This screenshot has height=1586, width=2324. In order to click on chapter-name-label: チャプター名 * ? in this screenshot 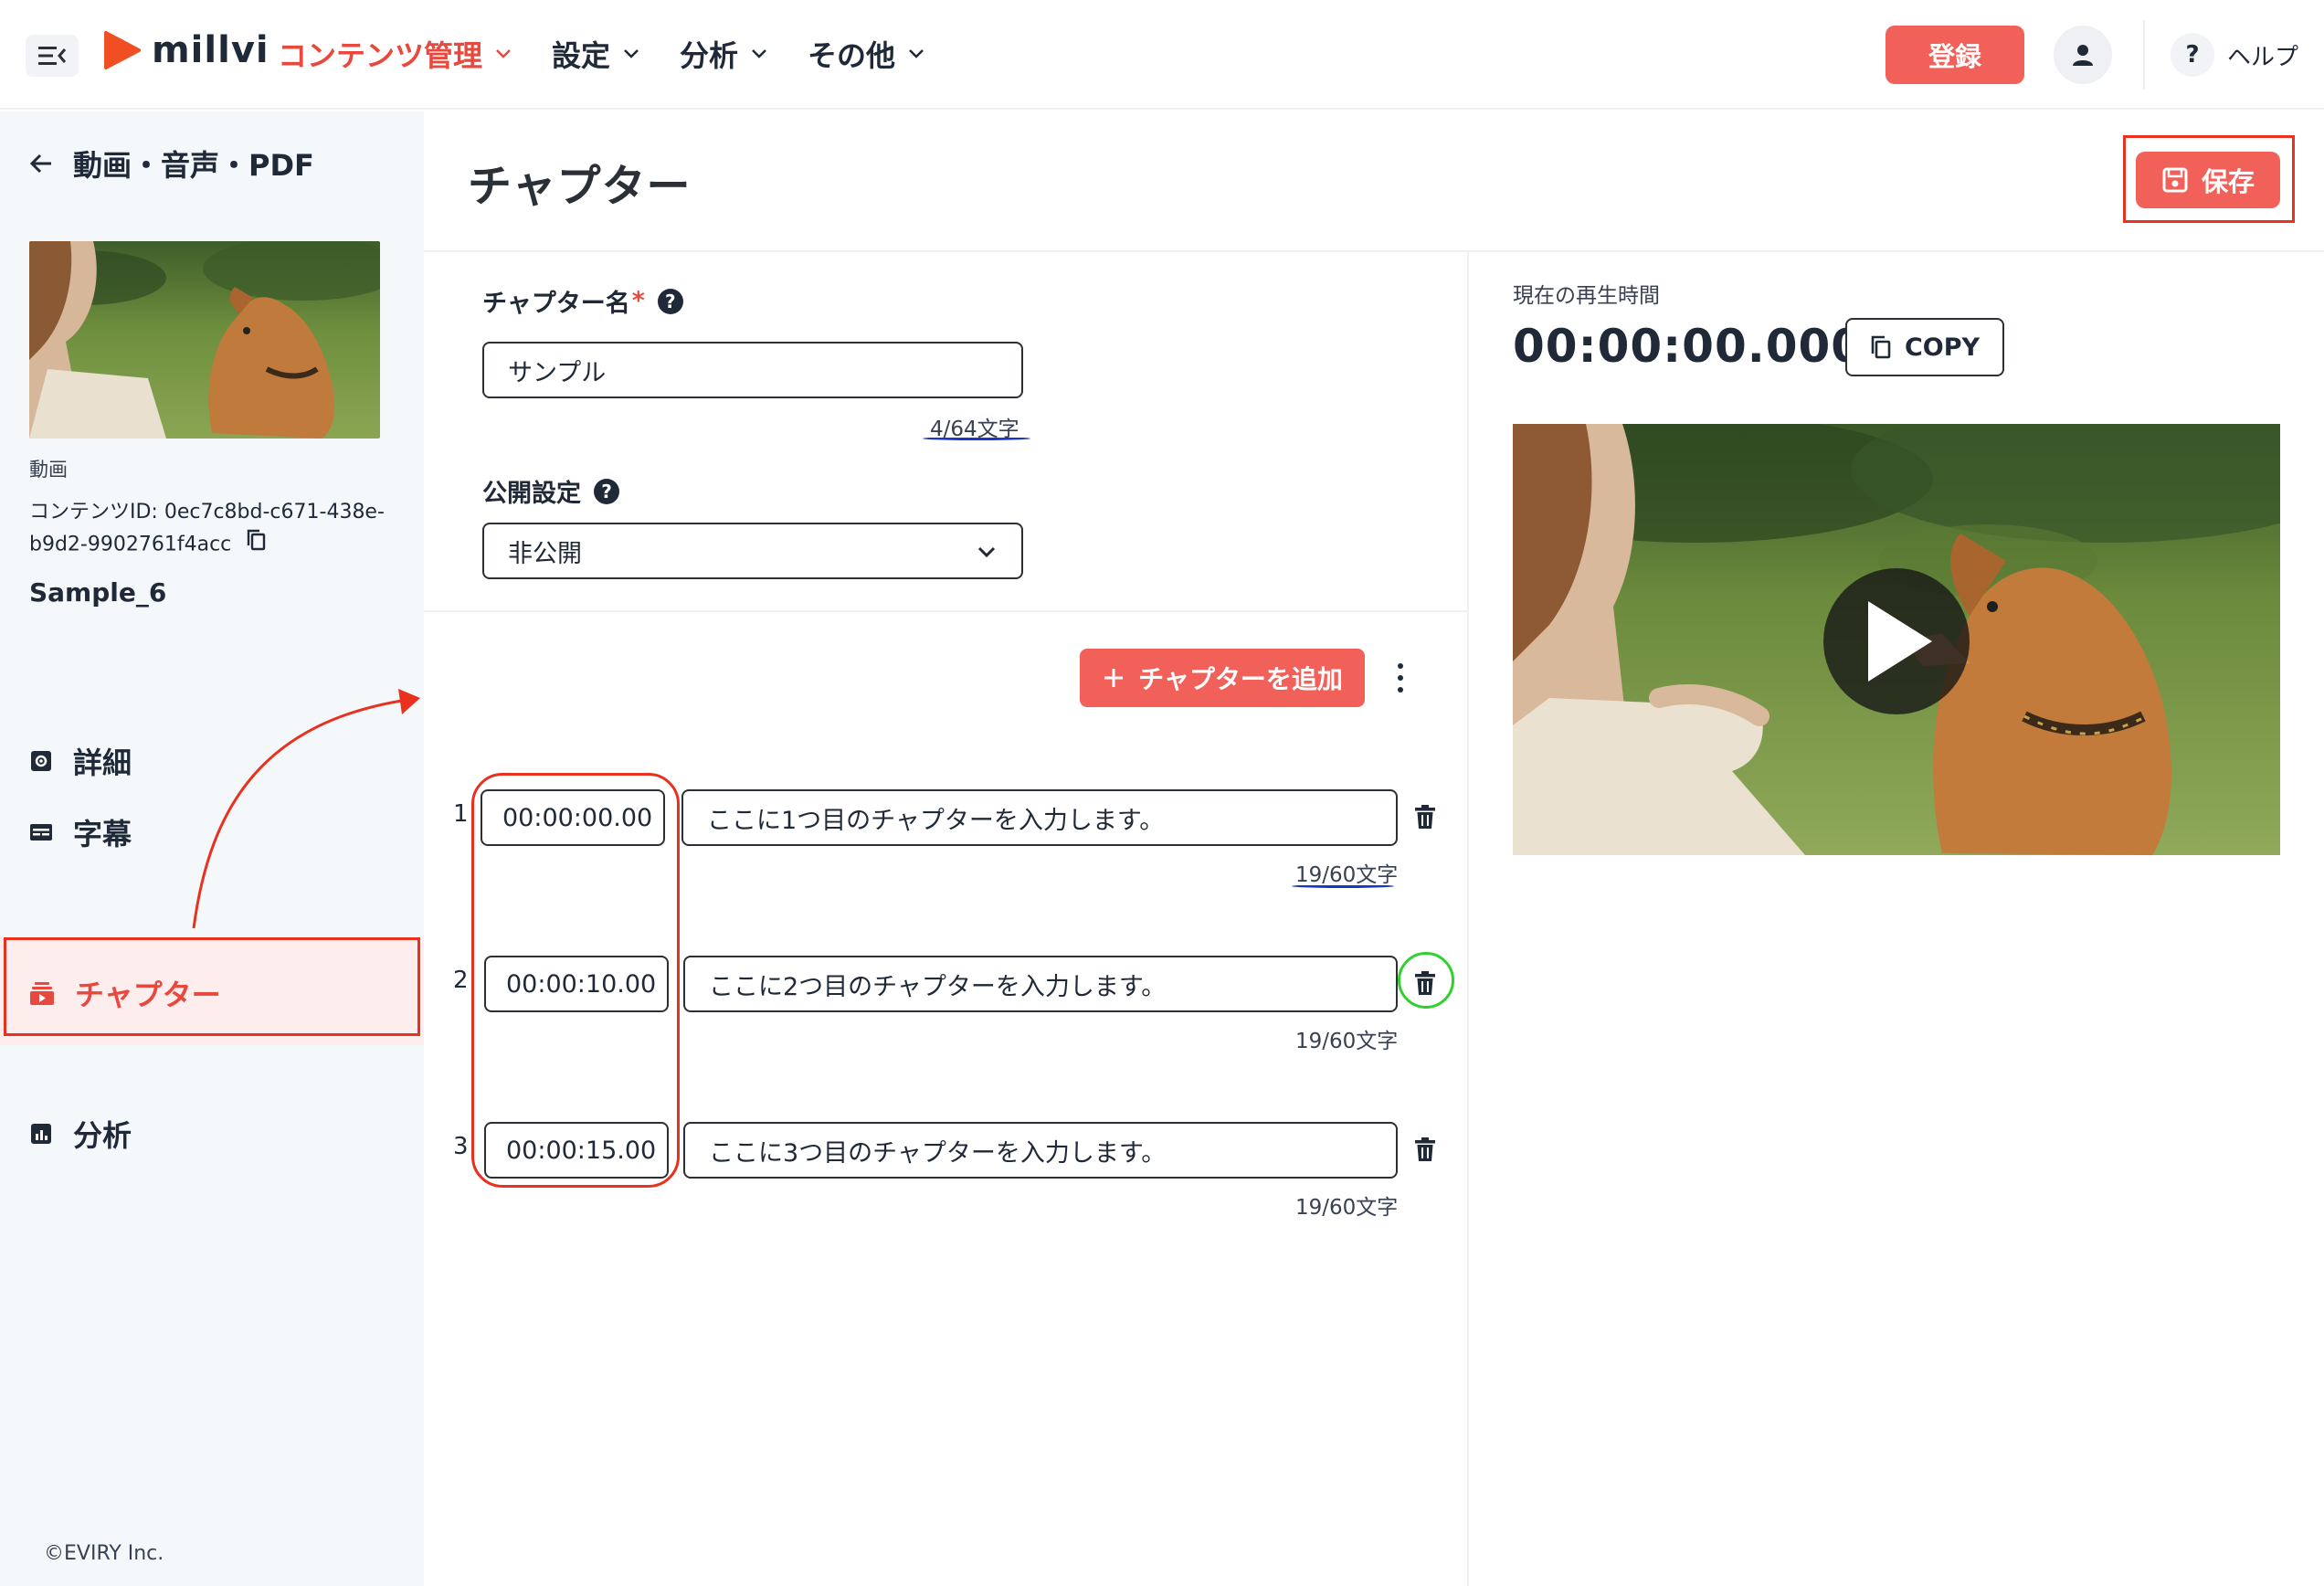, I will do `click(582, 301)`.